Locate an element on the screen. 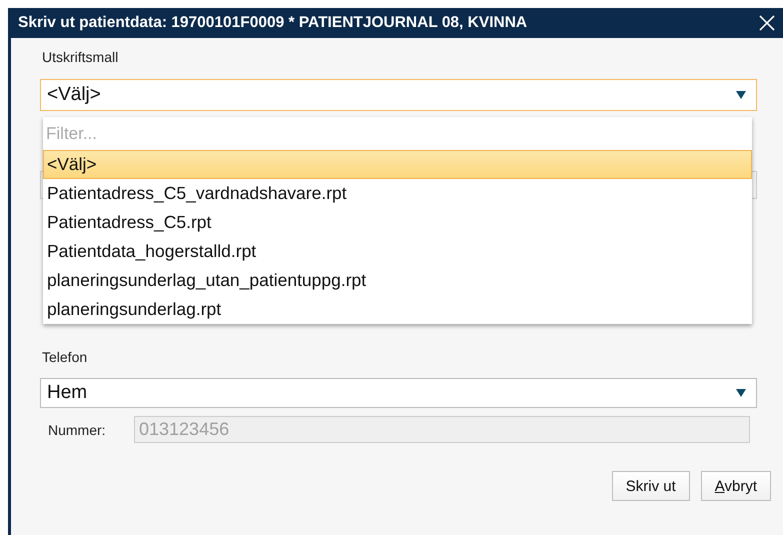  dropdown-option: planeringsunderlag.rpt is located at coordinates (397, 309).